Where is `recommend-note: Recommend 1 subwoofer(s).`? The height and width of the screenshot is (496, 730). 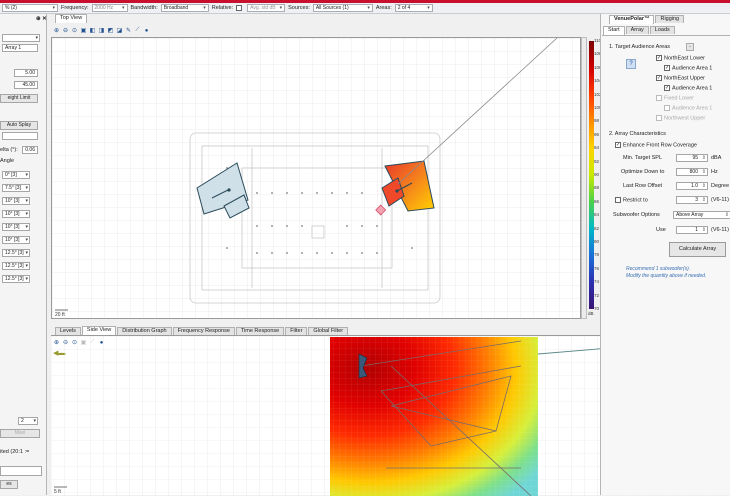 recommend-note: Recommend 1 subwoofer(s). is located at coordinates (658, 269).